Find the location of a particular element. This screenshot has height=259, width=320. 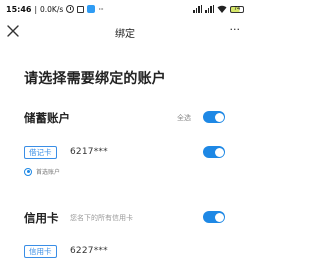

credit-select-all-toggle is located at coordinates (214, 217).